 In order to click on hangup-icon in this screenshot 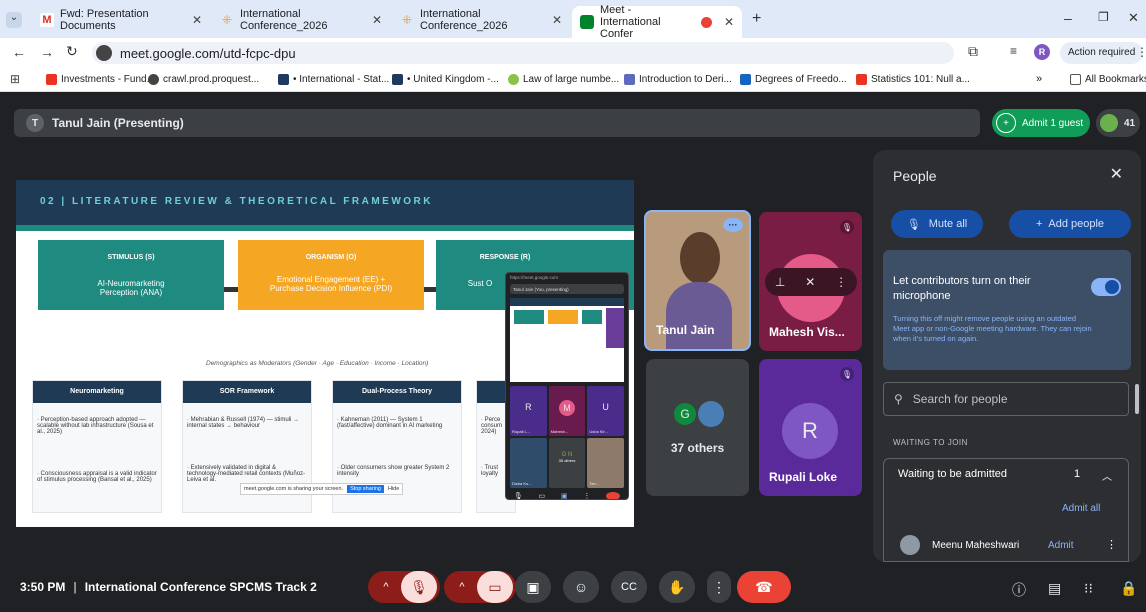, I will do `click(613, 495)`.